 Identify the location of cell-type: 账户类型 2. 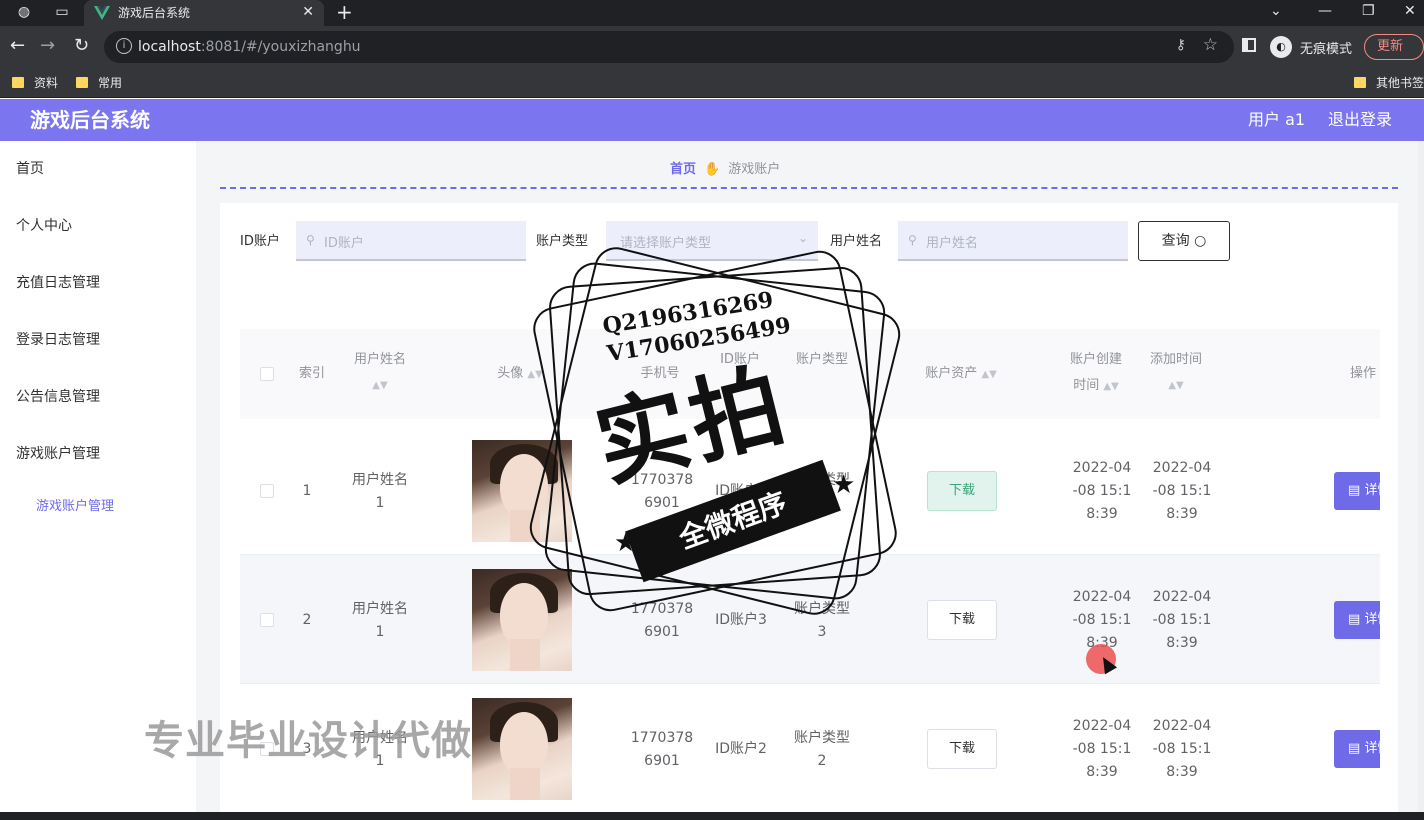
(822, 749).